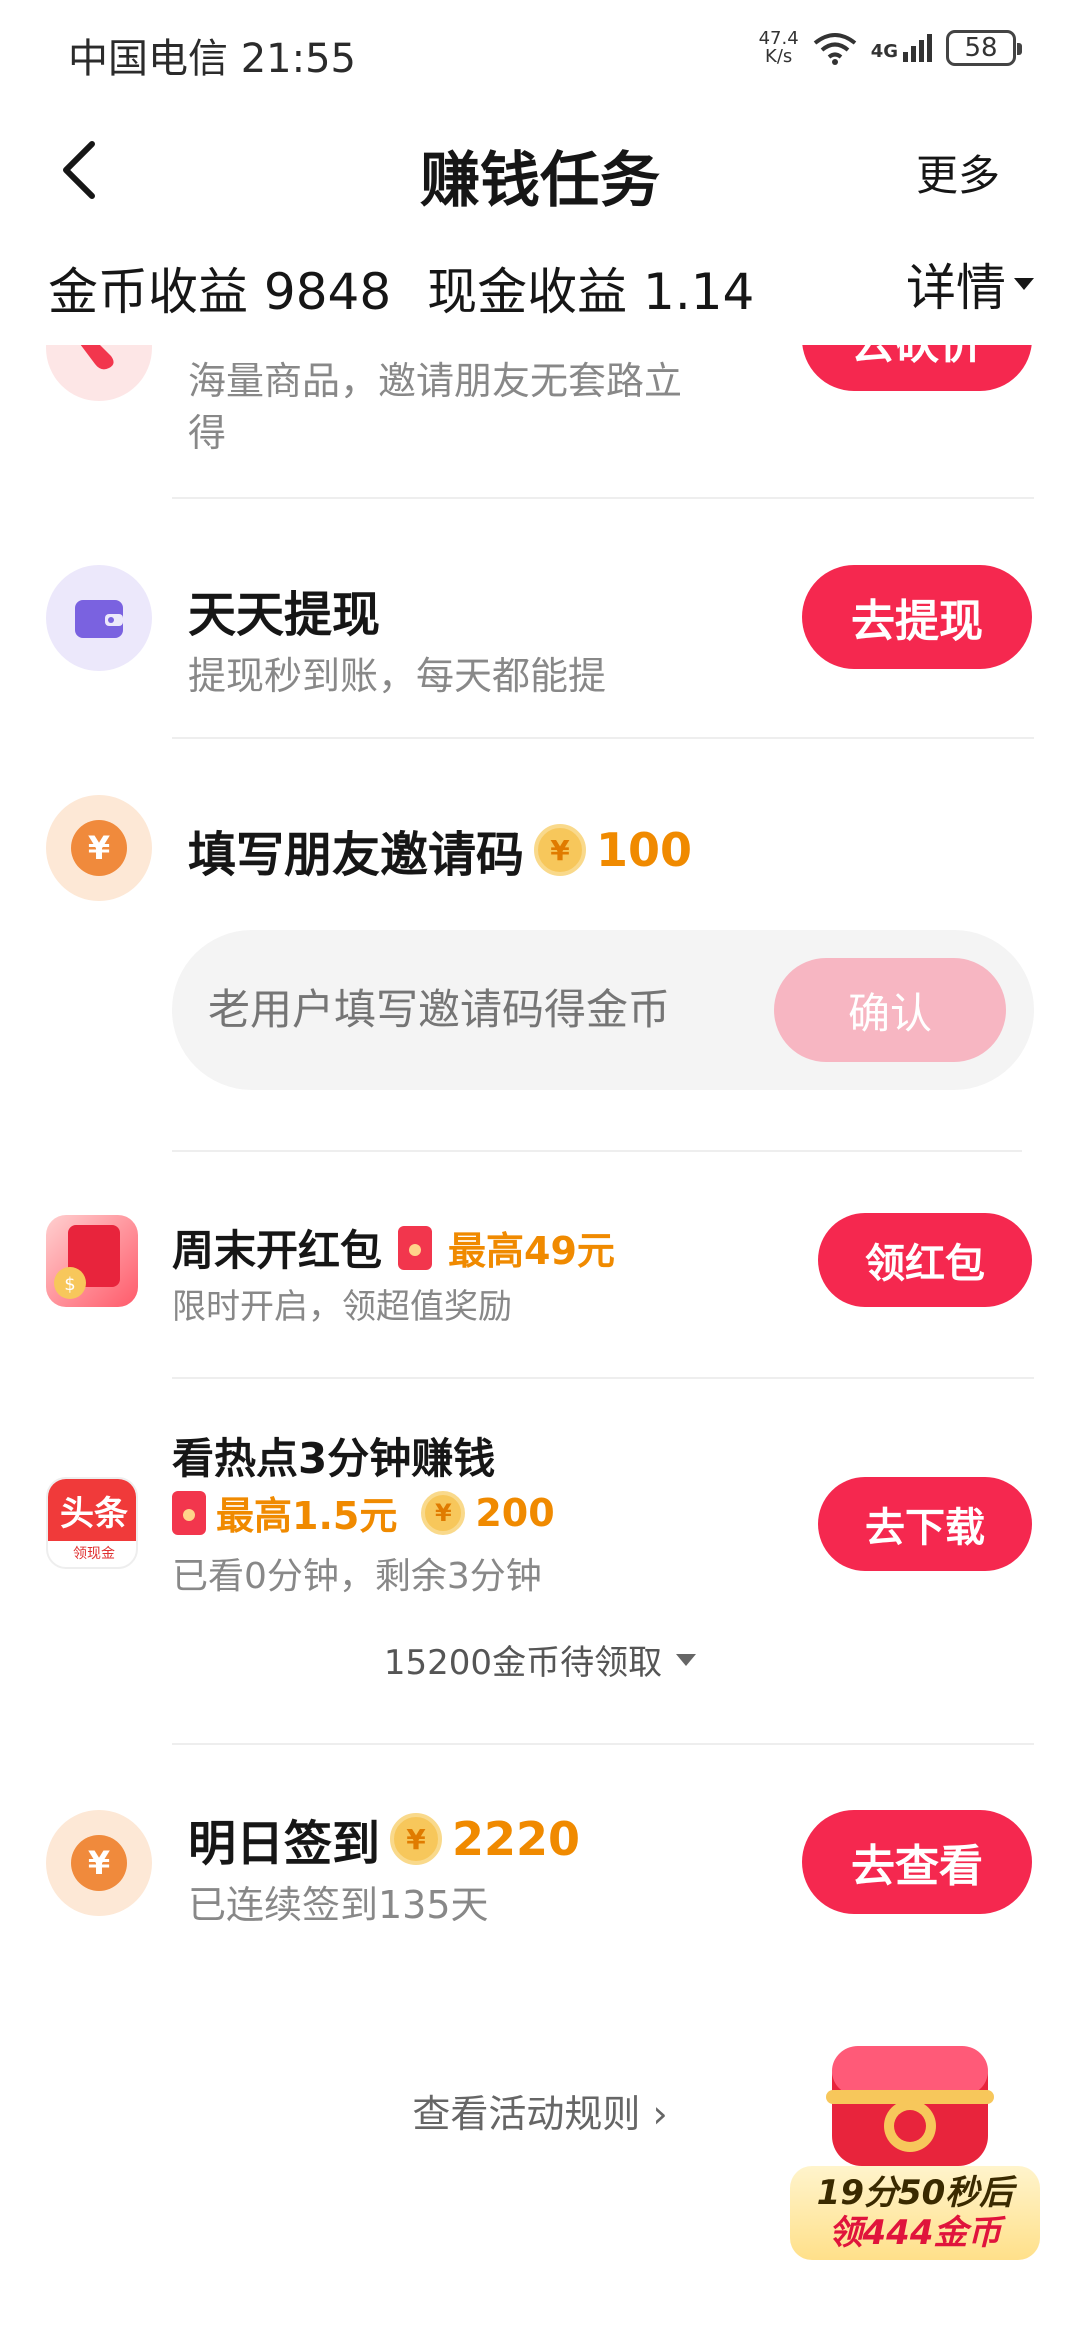 The height and width of the screenshot is (2340, 1080). What do you see at coordinates (212, 59) in the screenshot?
I see `carrier-time: 中国电信 21:55` at bounding box center [212, 59].